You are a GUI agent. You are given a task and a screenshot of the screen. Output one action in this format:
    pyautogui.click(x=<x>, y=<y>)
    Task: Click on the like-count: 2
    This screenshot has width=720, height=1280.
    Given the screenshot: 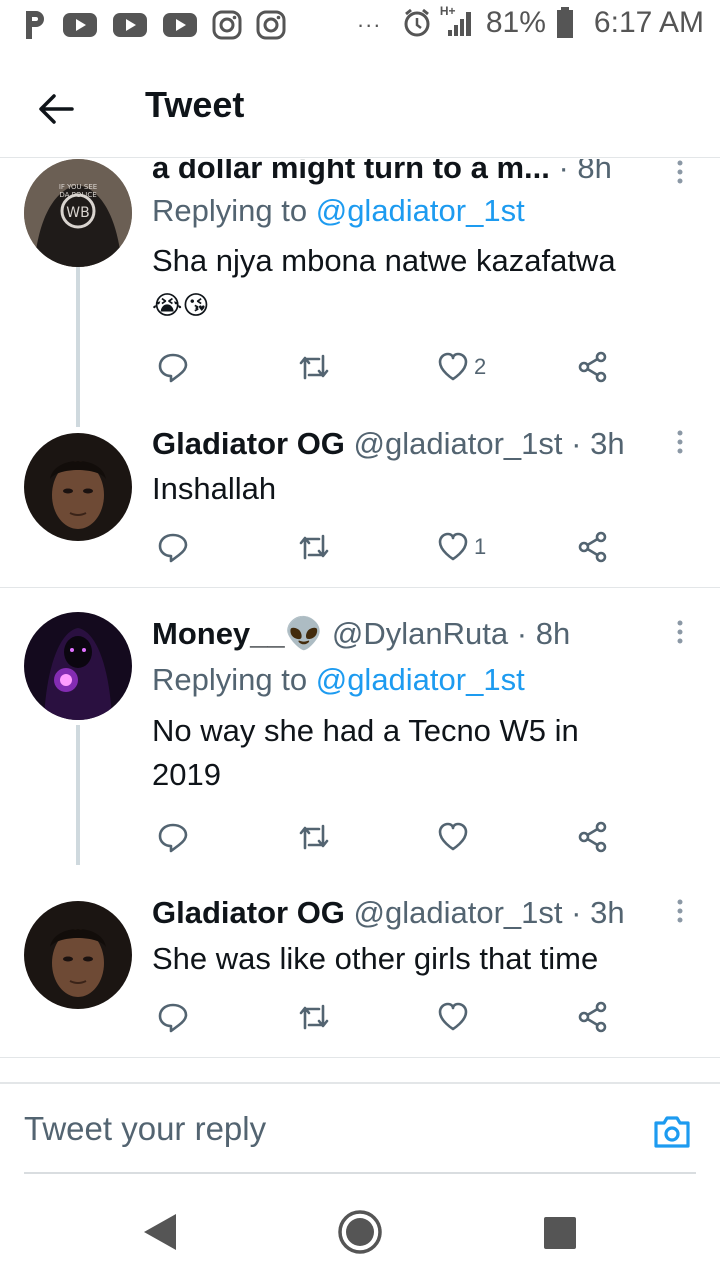 What is the action you would take?
    pyautogui.click(x=480, y=366)
    